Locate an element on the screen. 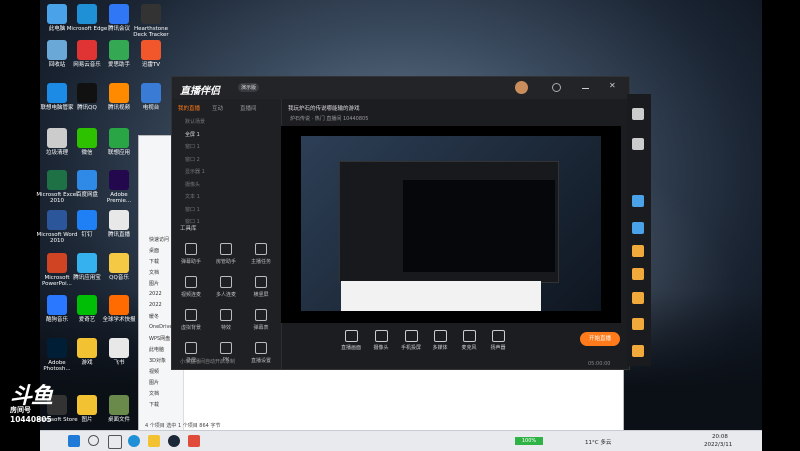  tool-button: 弹幕表 is located at coordinates (261, 320).